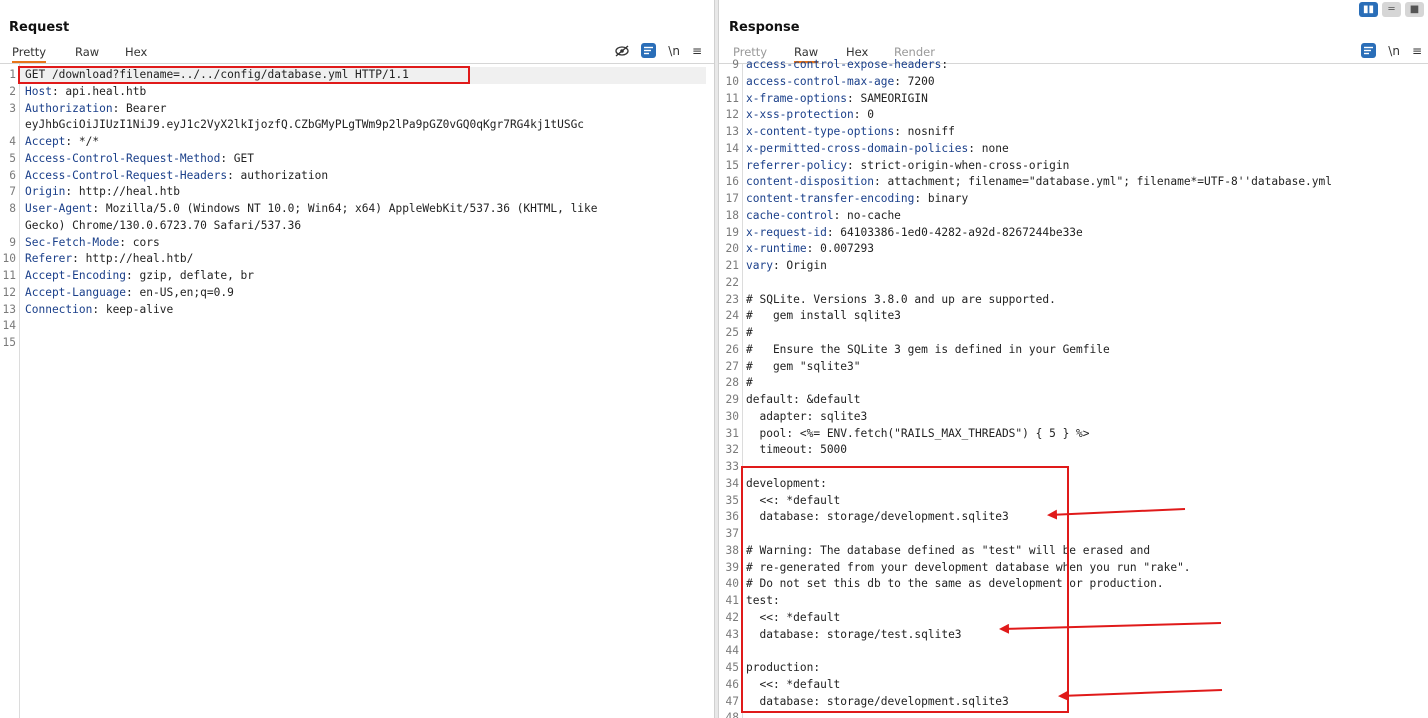 The image size is (1428, 718). What do you see at coordinates (12, 208) in the screenshot?
I see `line-number: 8` at bounding box center [12, 208].